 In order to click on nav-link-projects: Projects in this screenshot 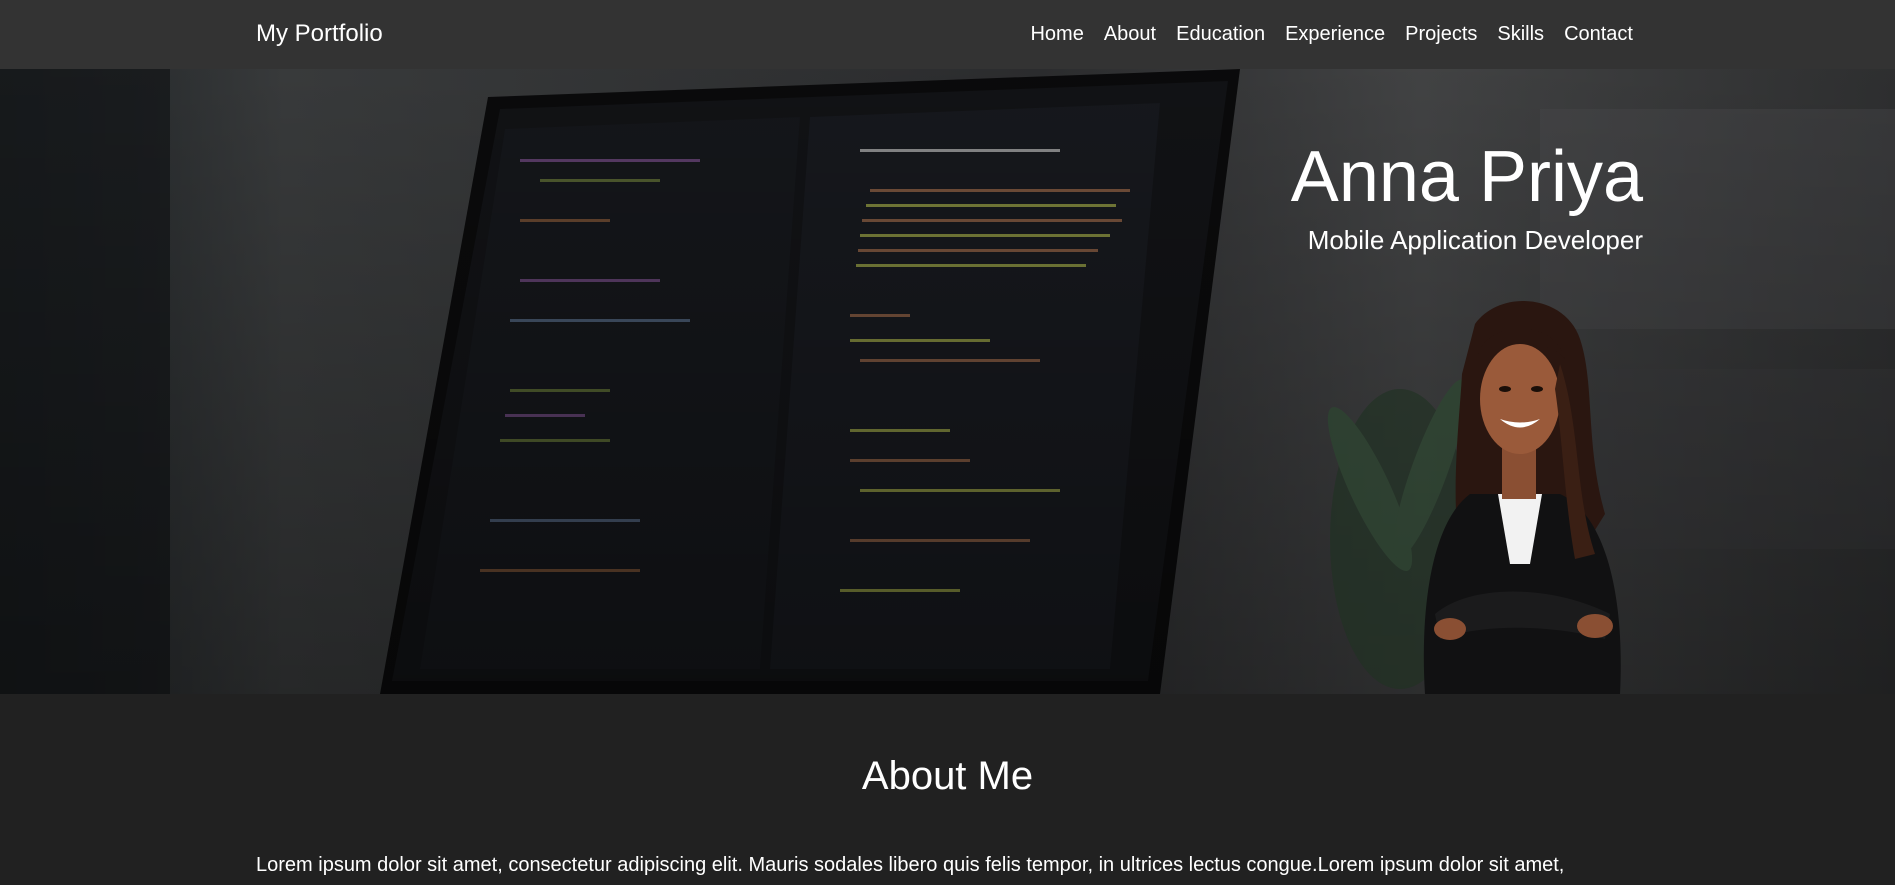, I will do `click(1441, 34)`.